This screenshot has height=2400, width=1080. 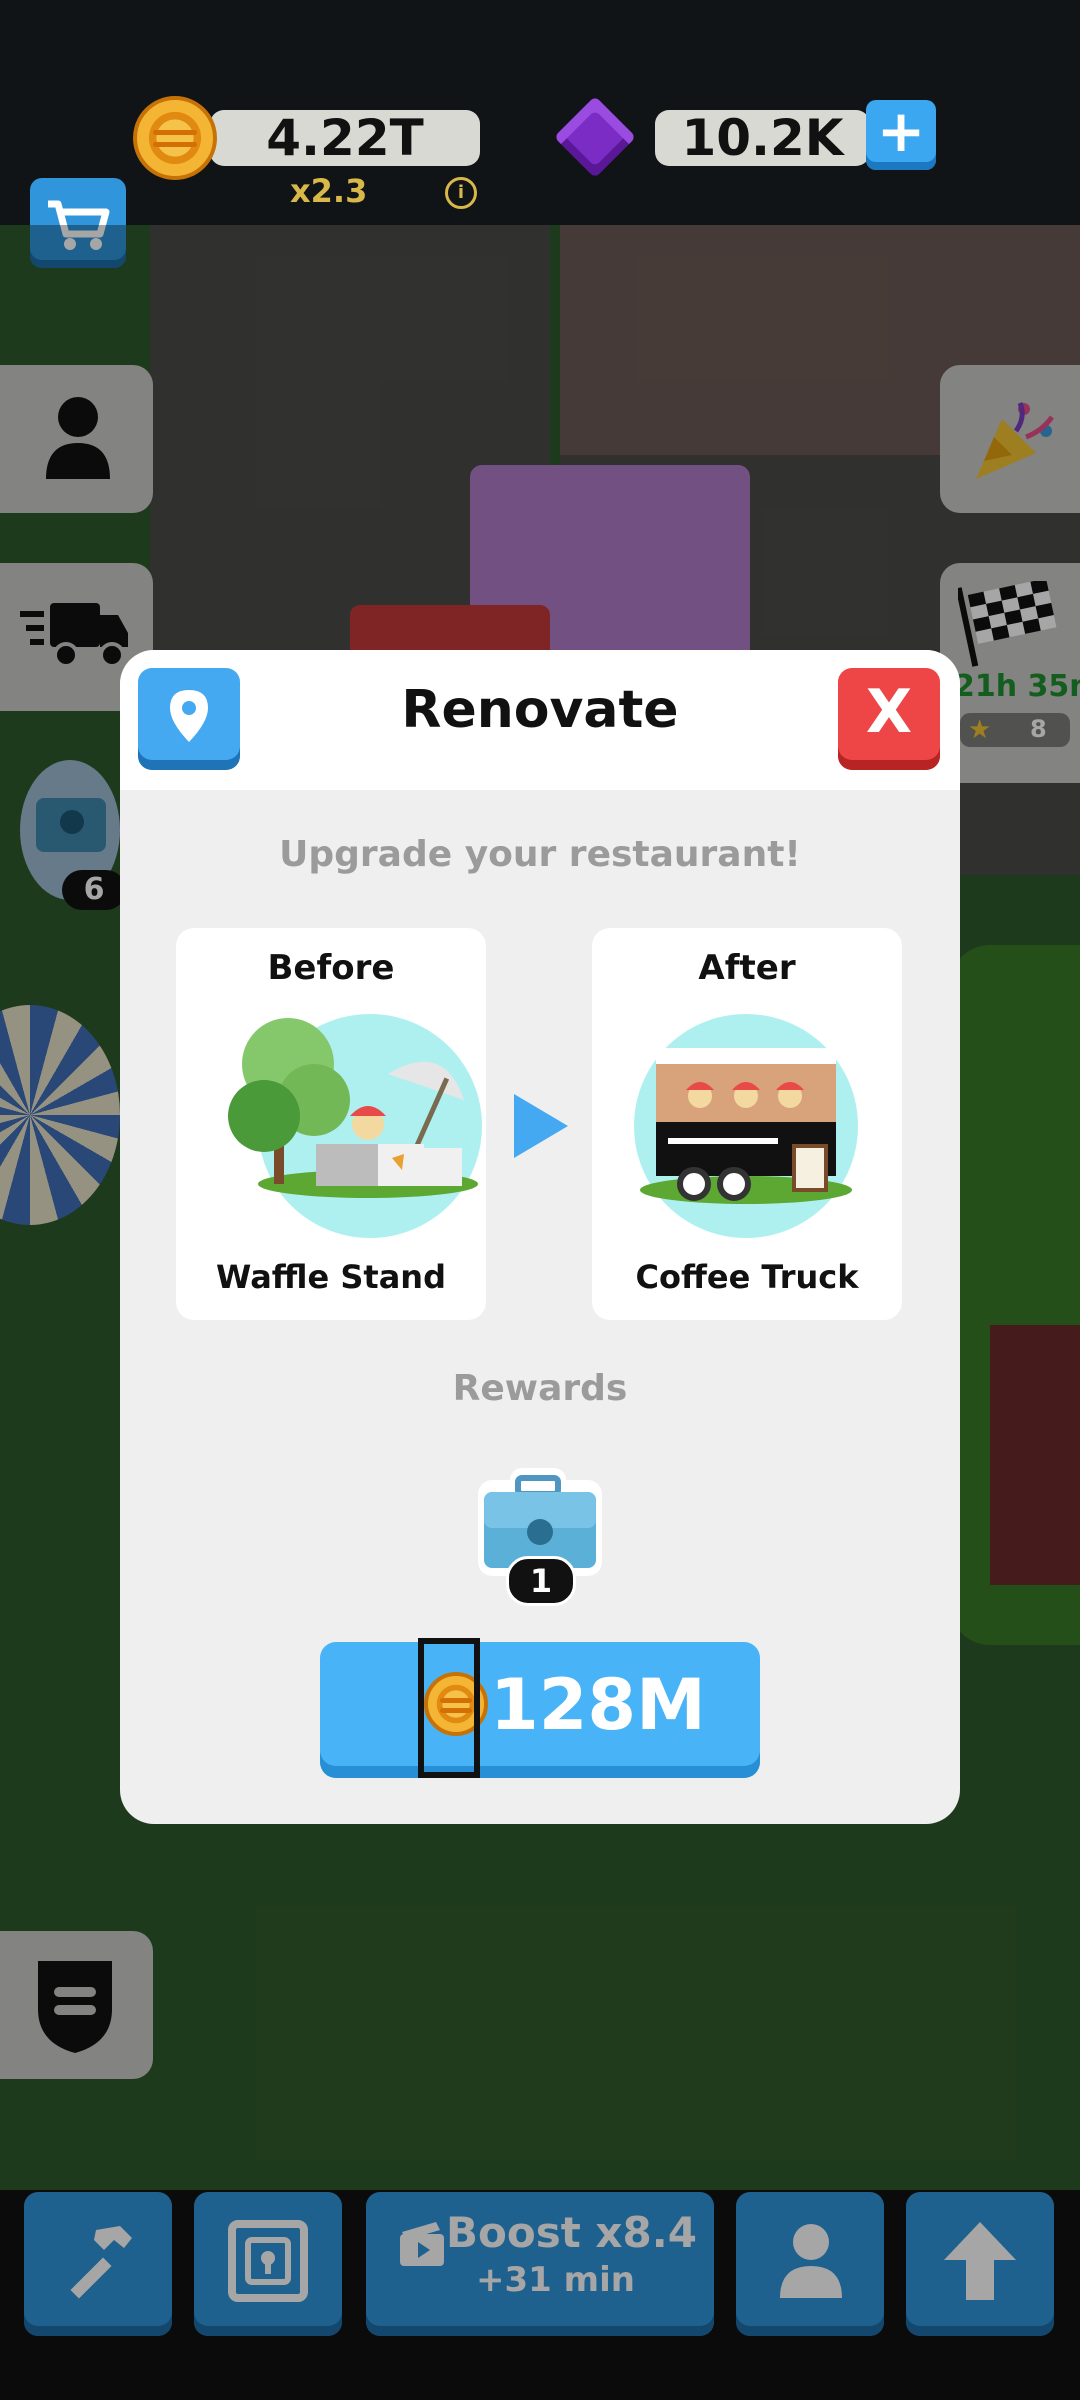 I want to click on reward-count-badge: 1, so click(x=541, y=1581).